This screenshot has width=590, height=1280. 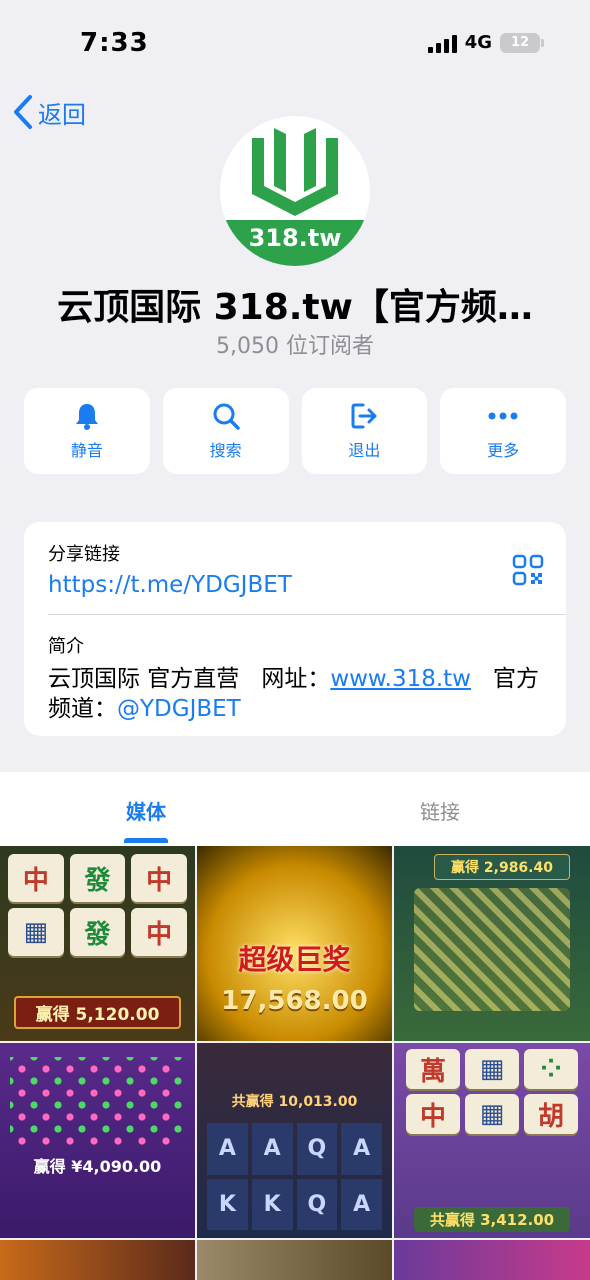 I want to click on search-button: 搜索, so click(x=225, y=431).